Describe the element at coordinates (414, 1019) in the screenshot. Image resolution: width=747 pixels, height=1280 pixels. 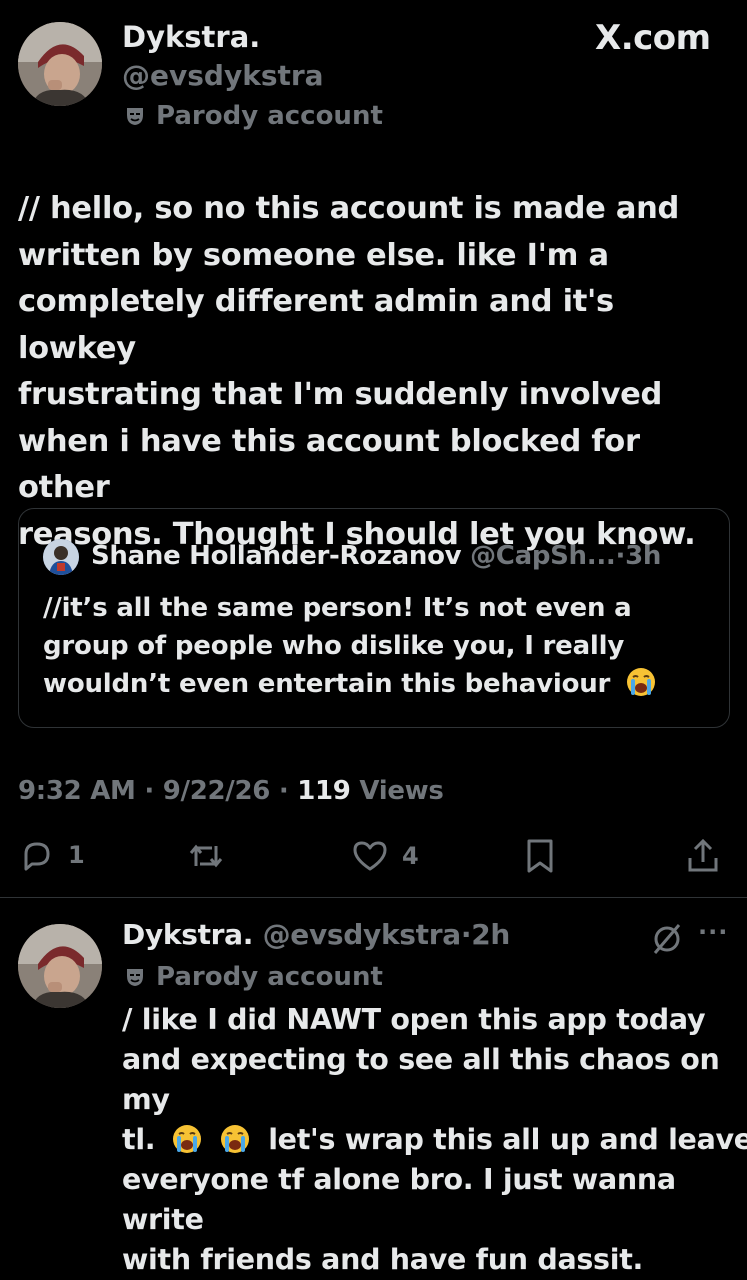
I see `reply-line: / like I did NAWT open this app today` at that location.